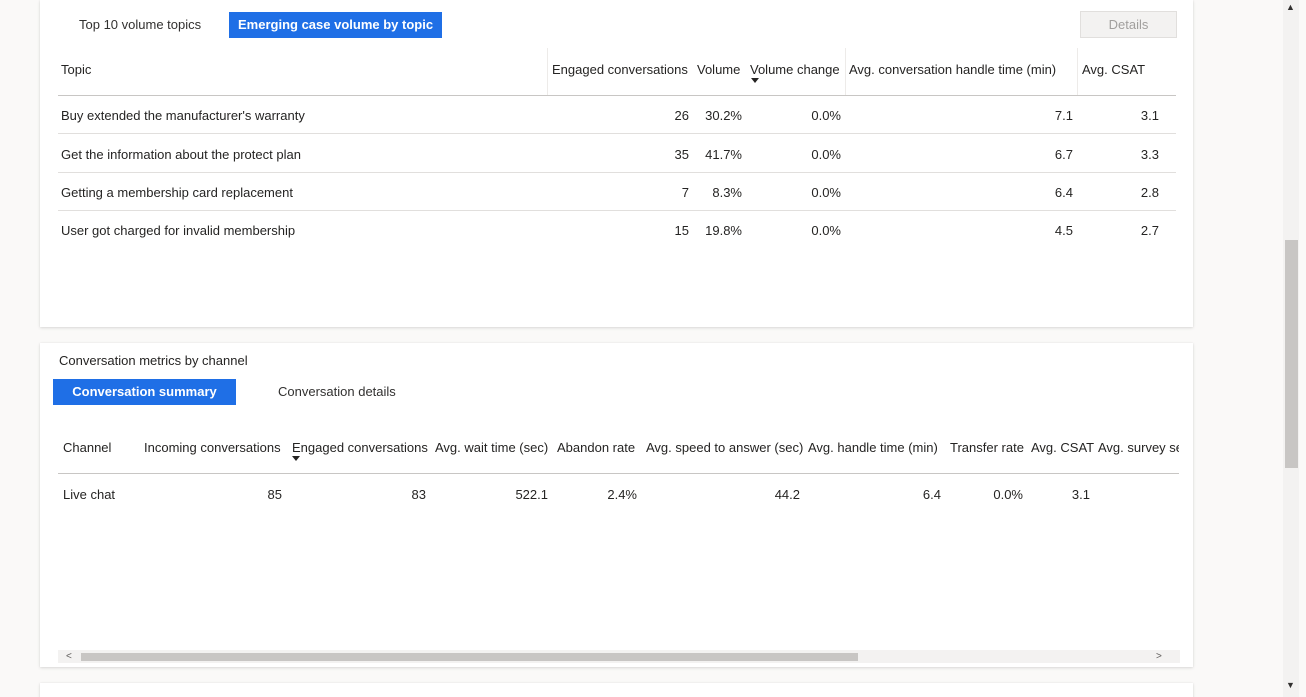 This screenshot has height=697, width=1306. What do you see at coordinates (531, 494) in the screenshot?
I see `table-cell-wait-time: 522.1` at bounding box center [531, 494].